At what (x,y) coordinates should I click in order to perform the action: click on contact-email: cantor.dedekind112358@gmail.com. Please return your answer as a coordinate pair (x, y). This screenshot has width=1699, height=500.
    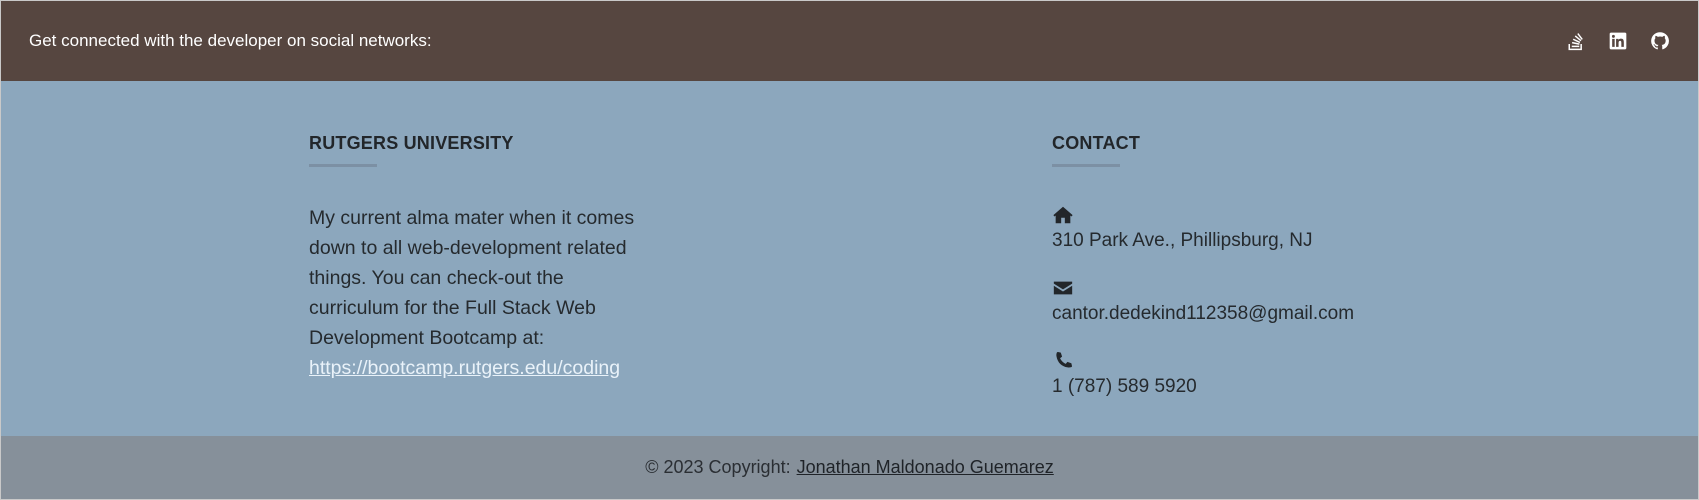
    Looking at the image, I should click on (1262, 301).